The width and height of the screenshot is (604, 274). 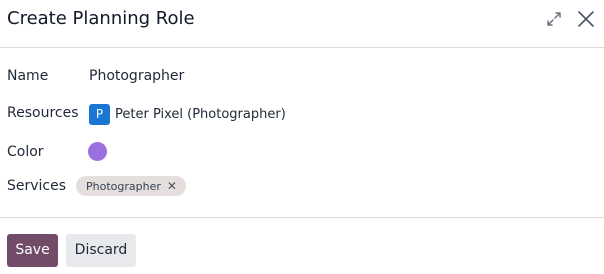 I want to click on resource-item: P Peter Pixel (Photographer), so click(x=187, y=114).